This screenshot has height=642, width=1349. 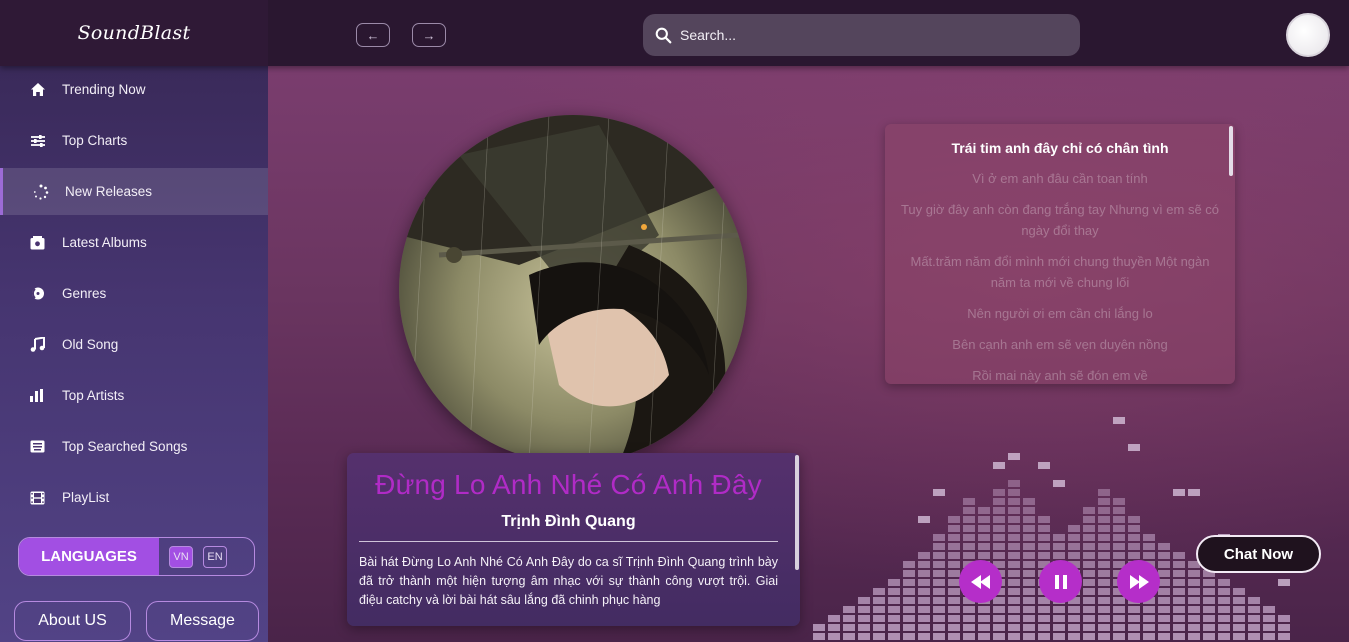 I want to click on bar-chart-icon, so click(x=41, y=395).